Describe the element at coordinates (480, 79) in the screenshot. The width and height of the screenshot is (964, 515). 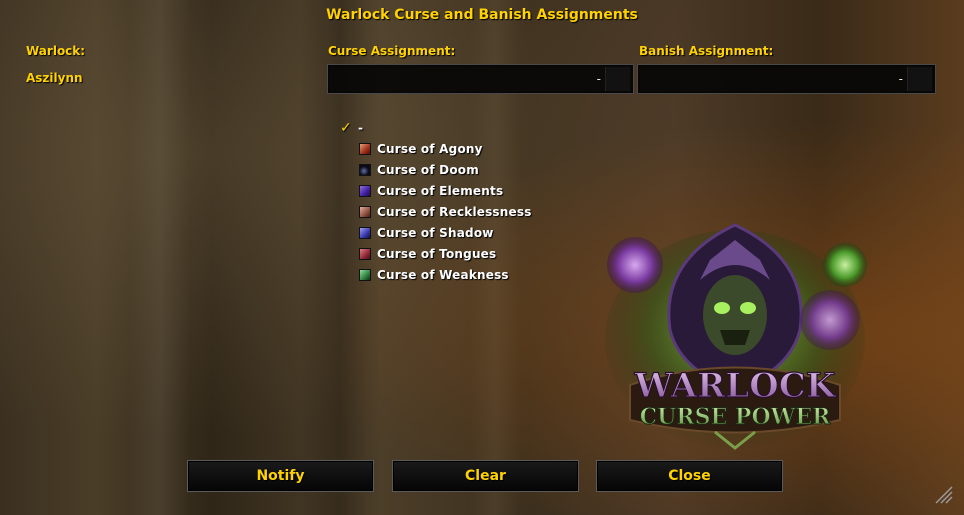
I see `curse-assignment-dropdown: -` at that location.